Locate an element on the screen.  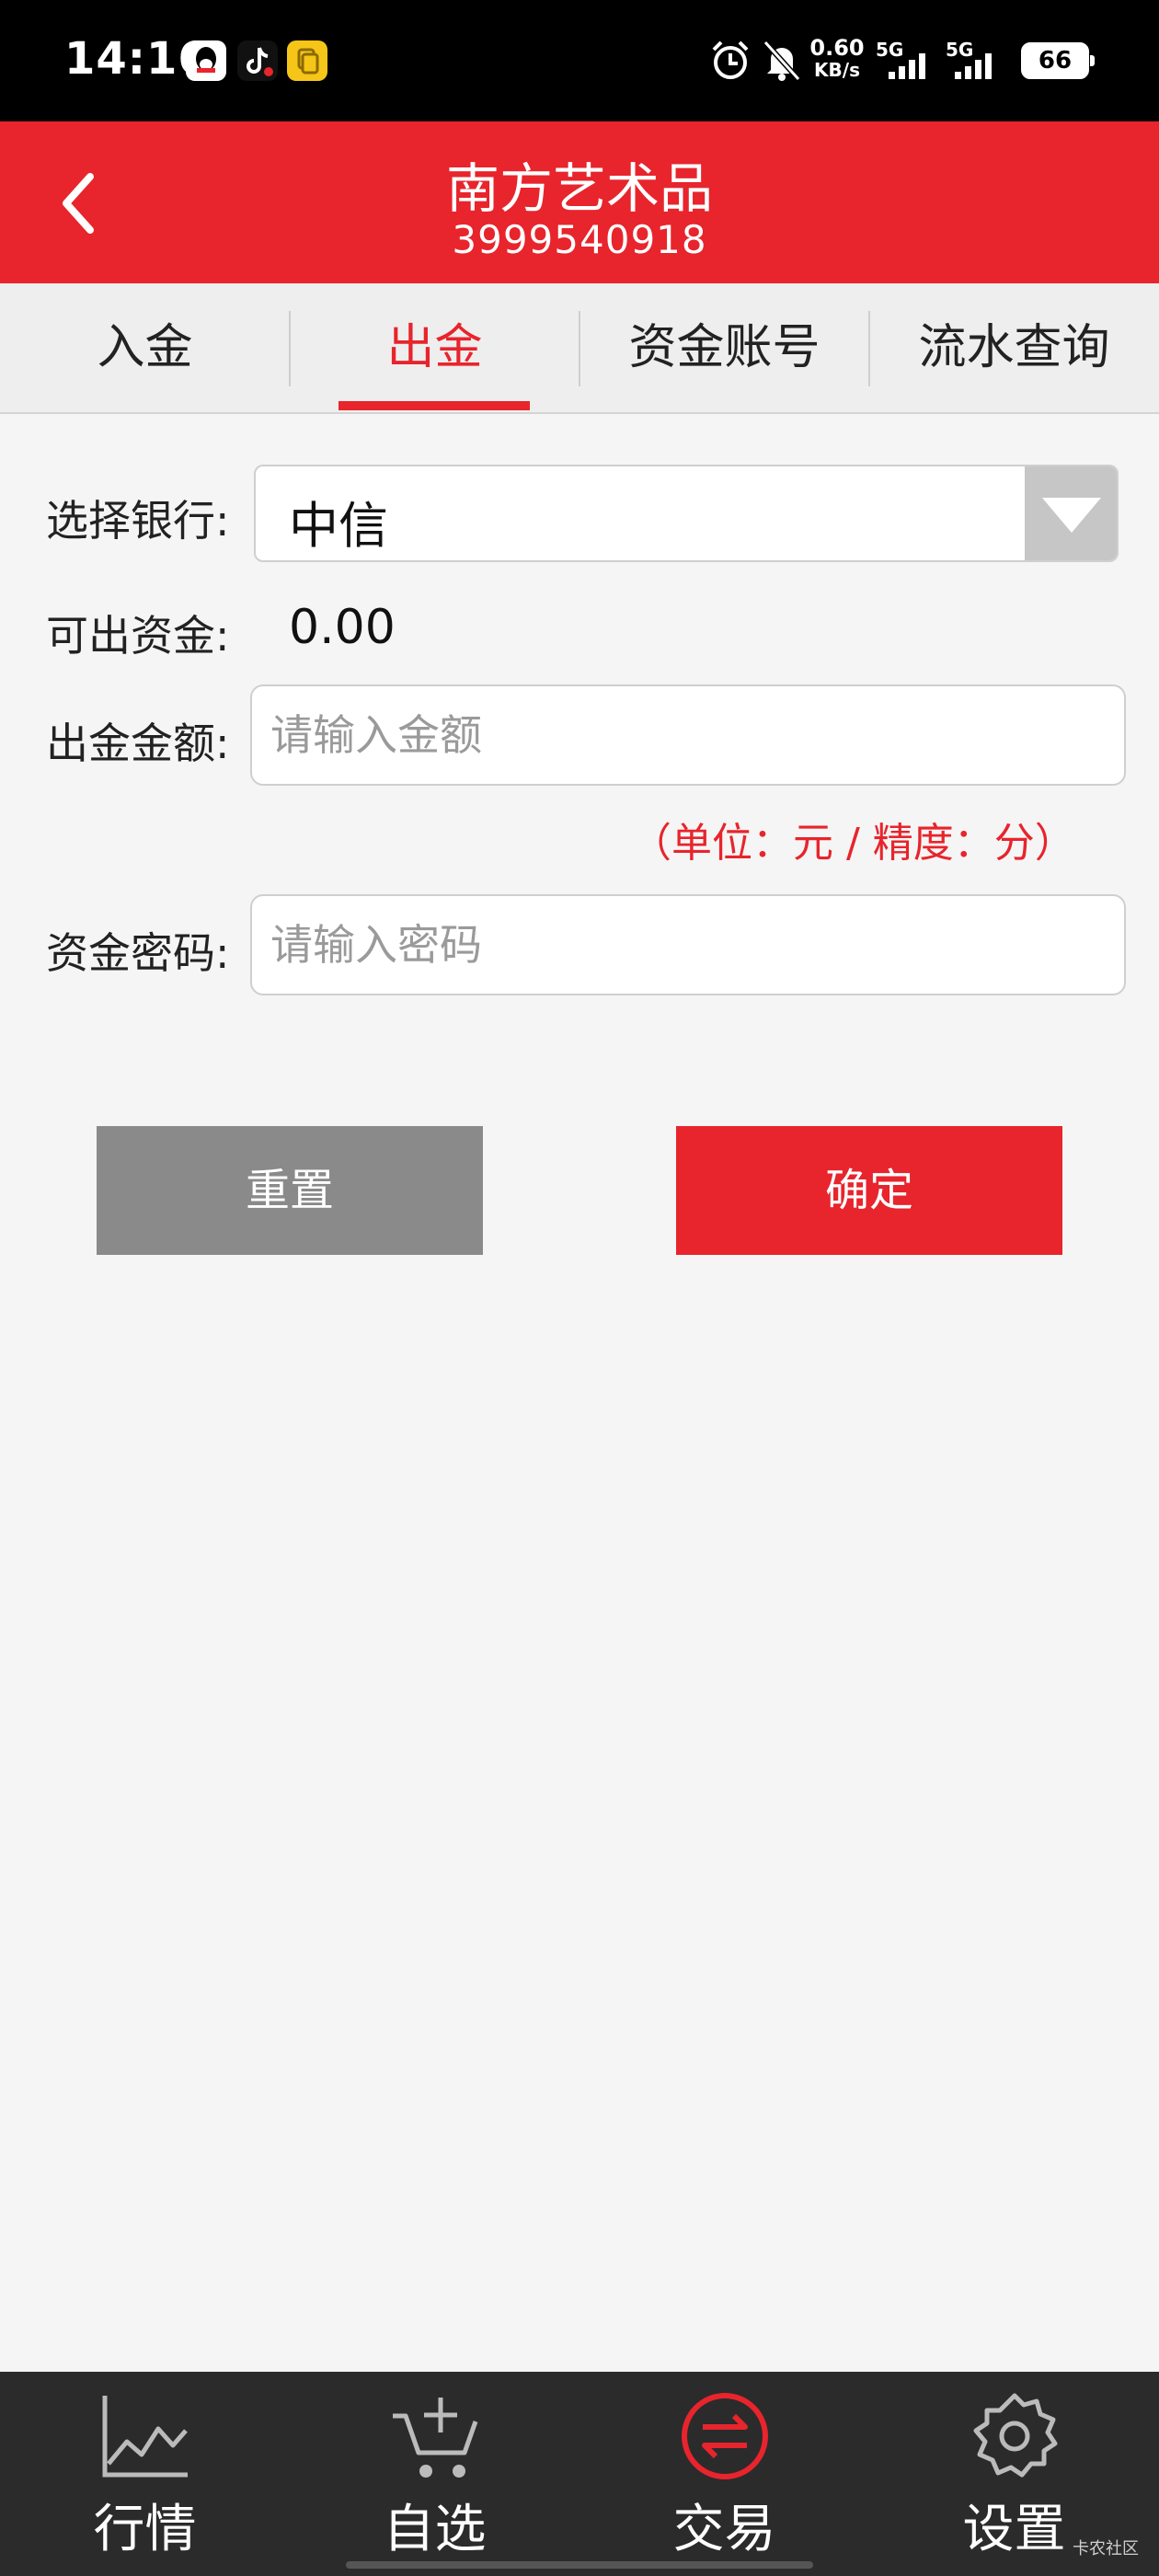
bank-label: 选择银行: is located at coordinates (138, 521).